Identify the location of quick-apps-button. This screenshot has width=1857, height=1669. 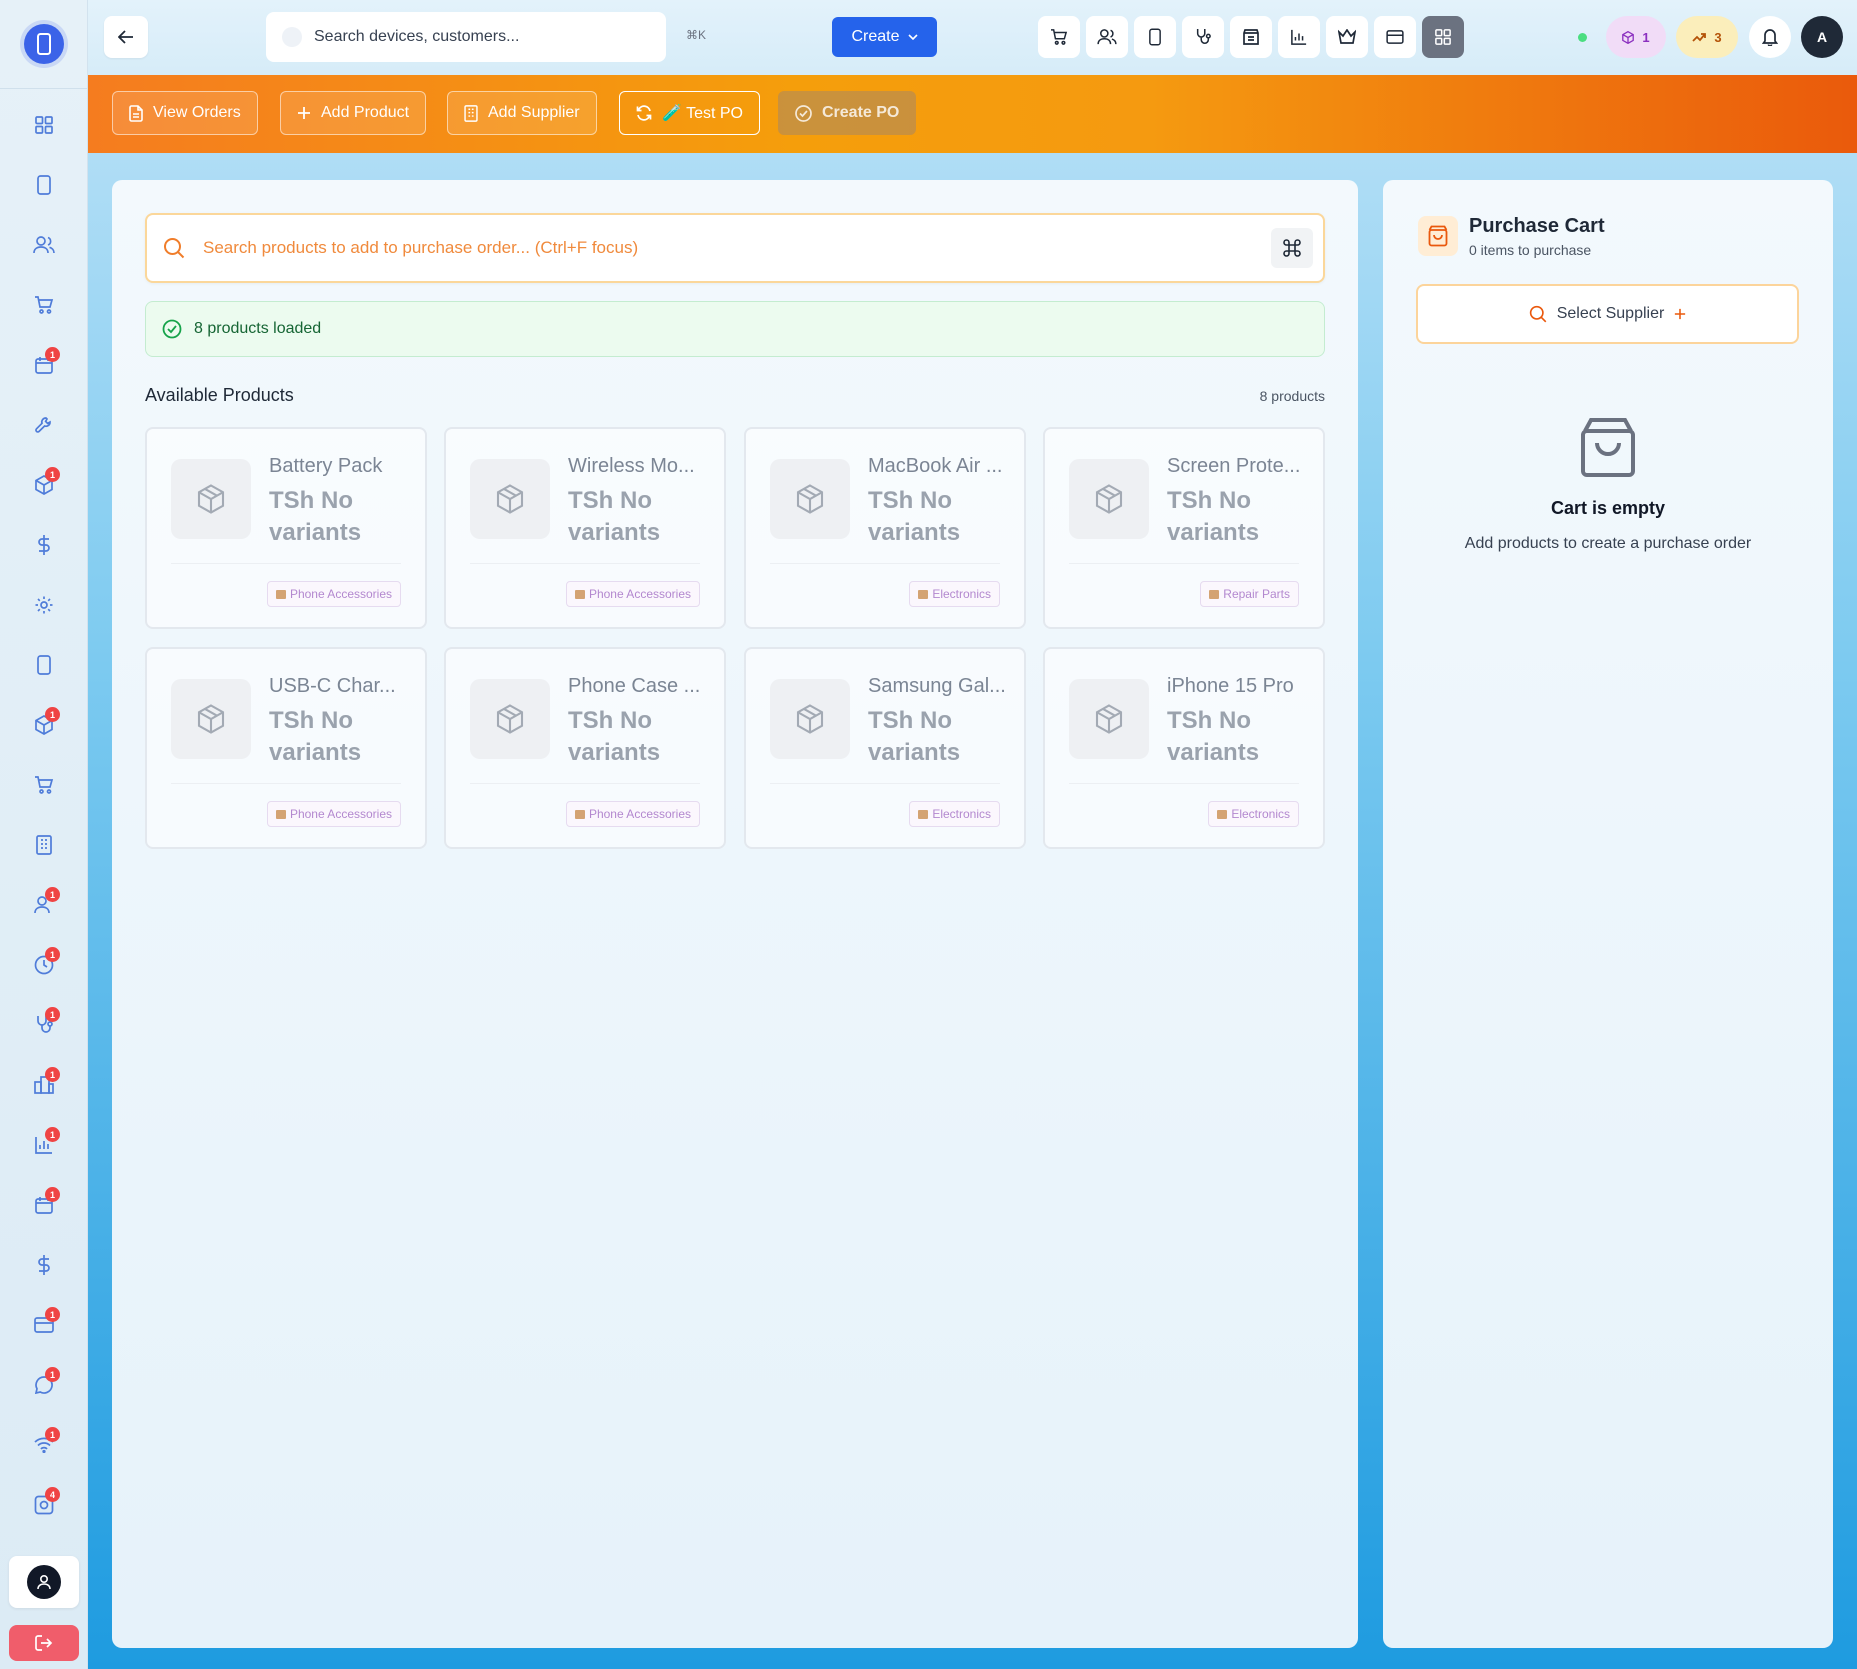
(1443, 37).